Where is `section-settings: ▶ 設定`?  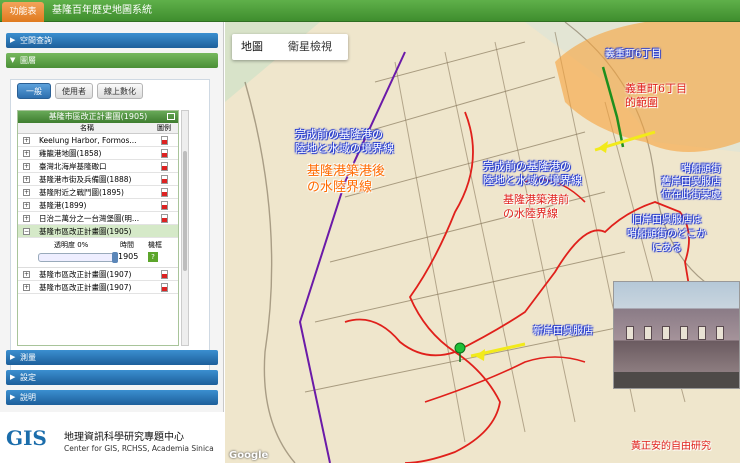 section-settings: ▶ 設定 is located at coordinates (112, 377).